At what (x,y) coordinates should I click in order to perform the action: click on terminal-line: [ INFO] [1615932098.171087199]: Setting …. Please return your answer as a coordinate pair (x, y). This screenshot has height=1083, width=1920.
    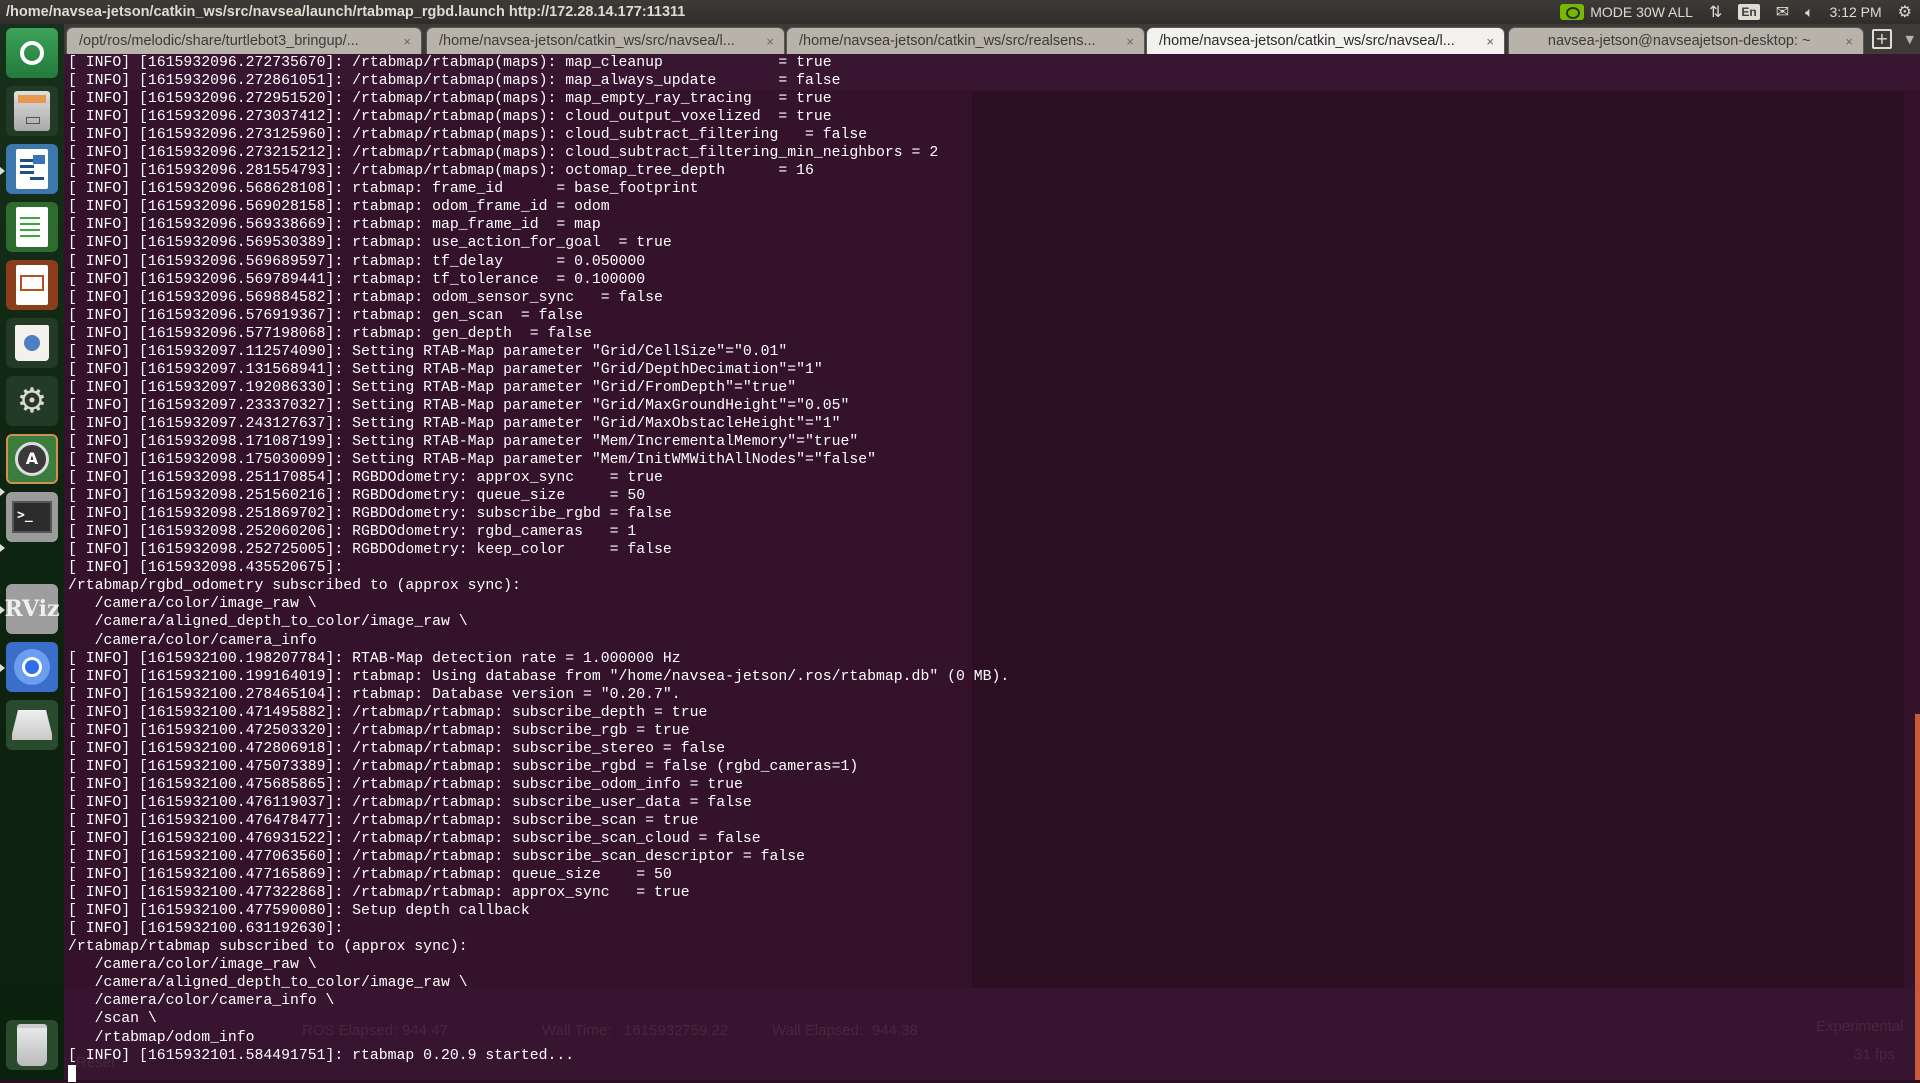
    Looking at the image, I should click on (463, 441).